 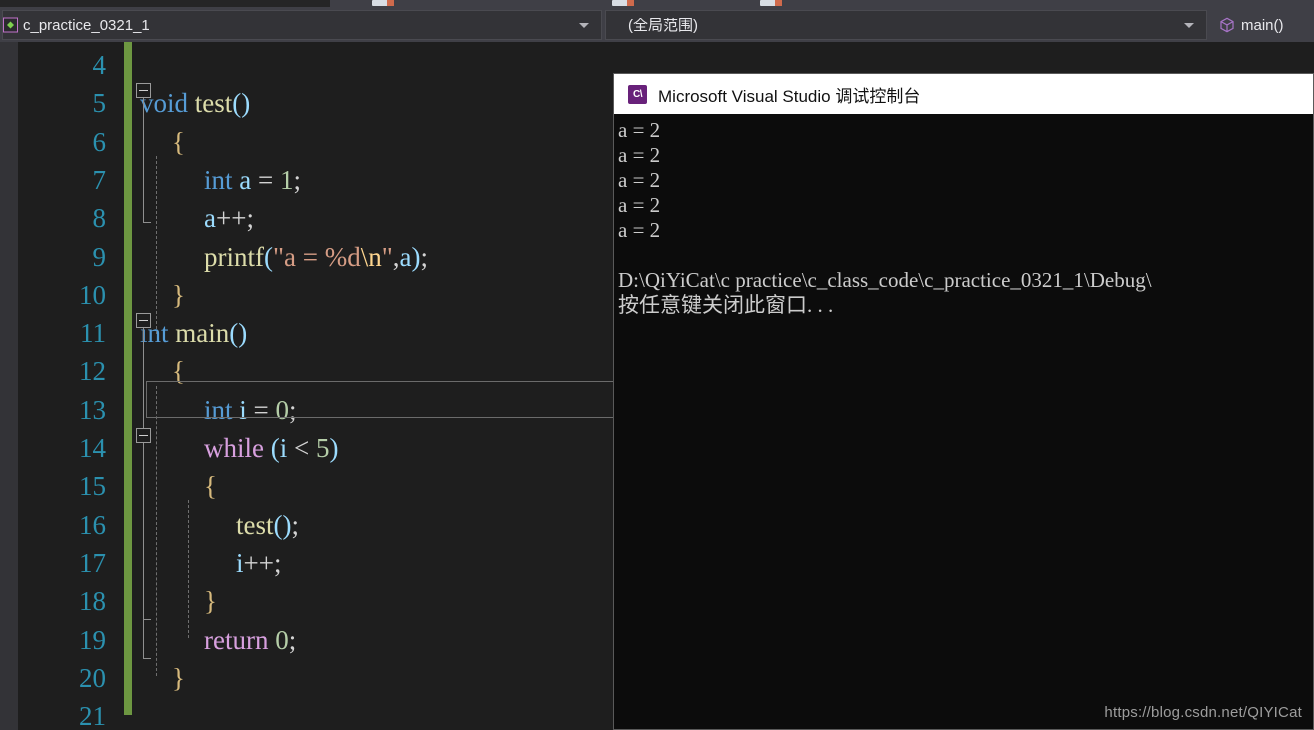 I want to click on line-number: 8, so click(x=99, y=218).